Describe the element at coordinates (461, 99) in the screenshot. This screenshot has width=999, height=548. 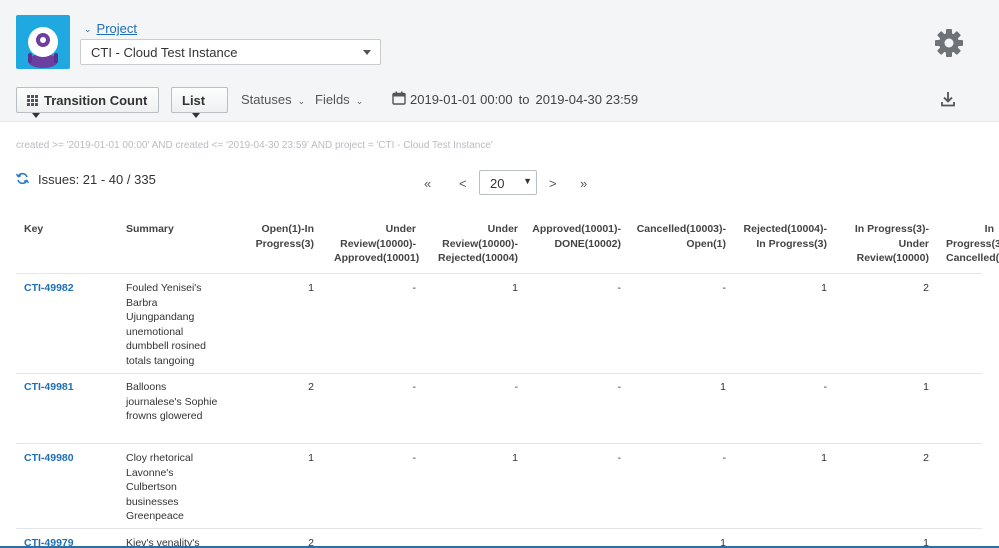
I see `date-from: 2019-01-01 00:00` at that location.